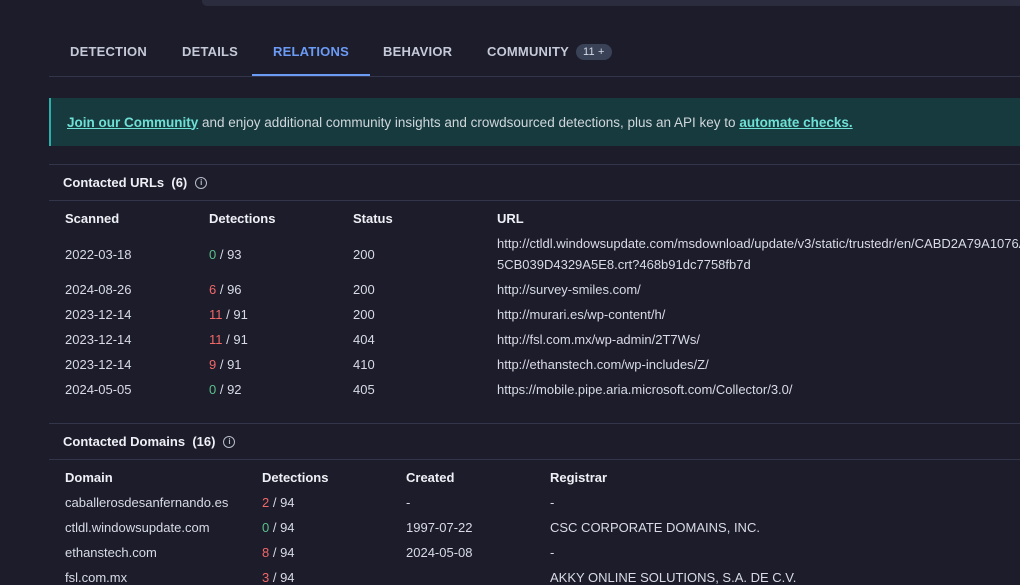 This screenshot has height=585, width=1020. I want to click on tab-label: DETECTION, so click(108, 51).